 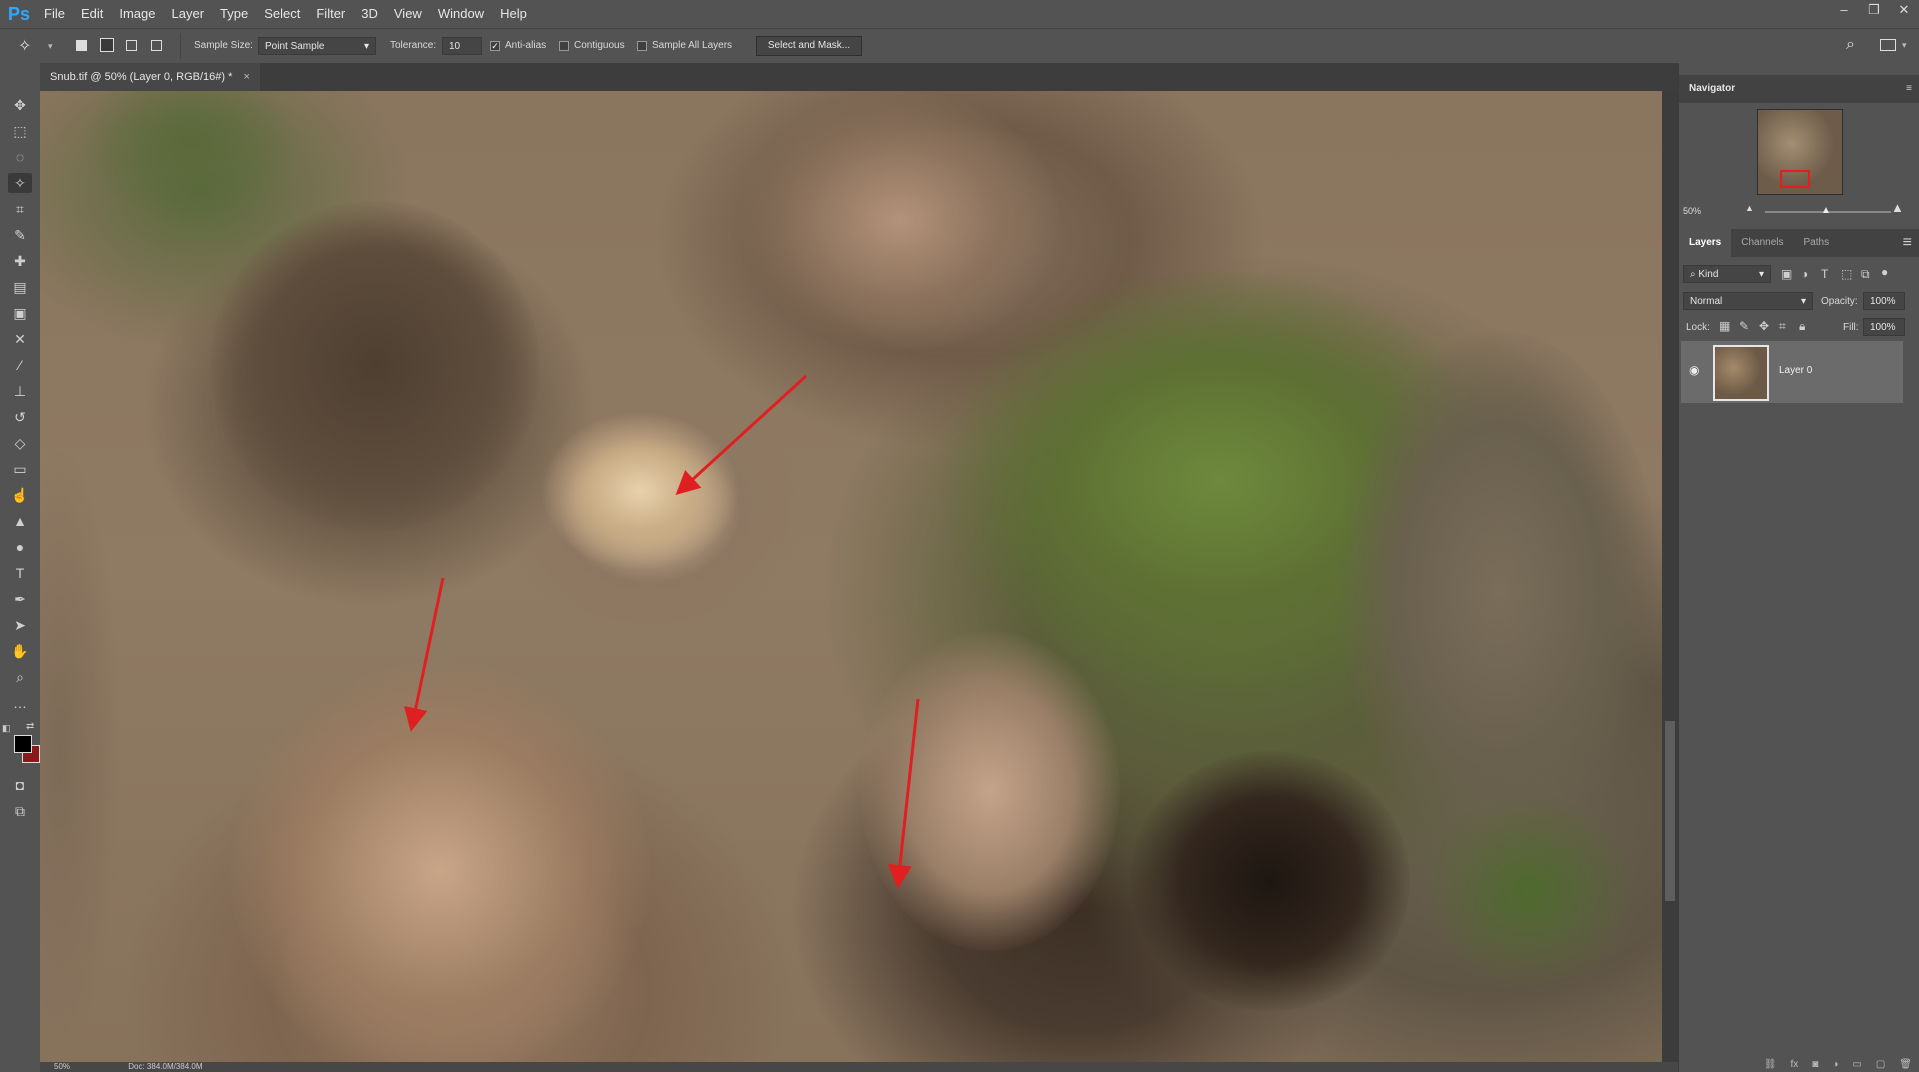 What do you see at coordinates (81, 45) in the screenshot?
I see `new-selection-icon` at bounding box center [81, 45].